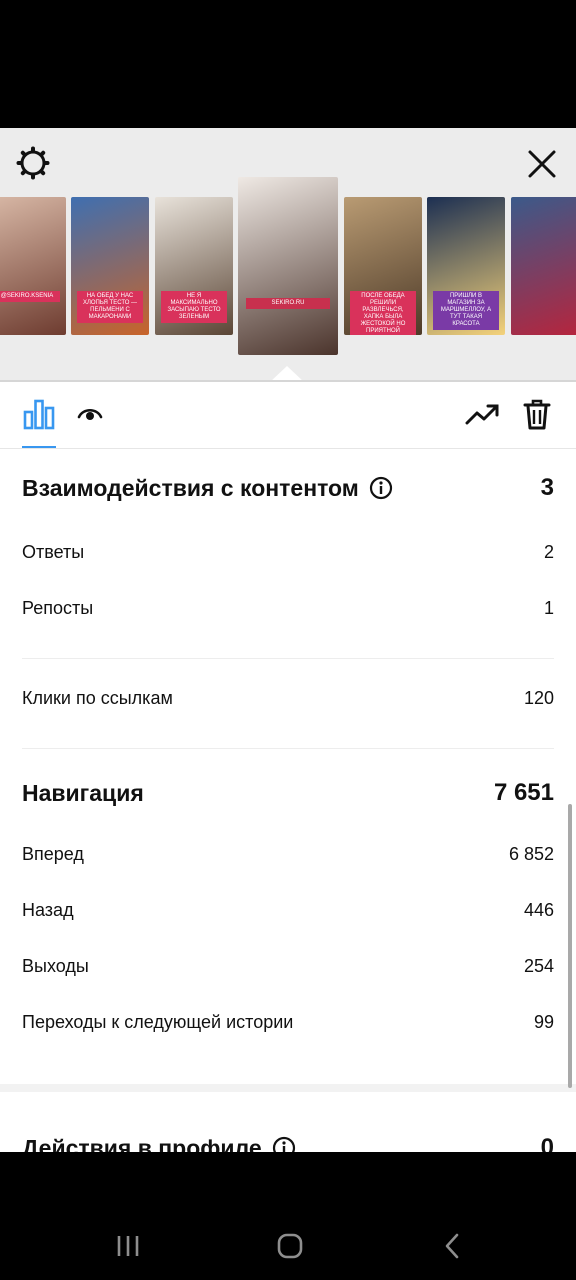 Image resolution: width=576 pixels, height=1280 pixels. Describe the element at coordinates (548, 551) in the screenshot. I see `stat-value: 2` at that location.